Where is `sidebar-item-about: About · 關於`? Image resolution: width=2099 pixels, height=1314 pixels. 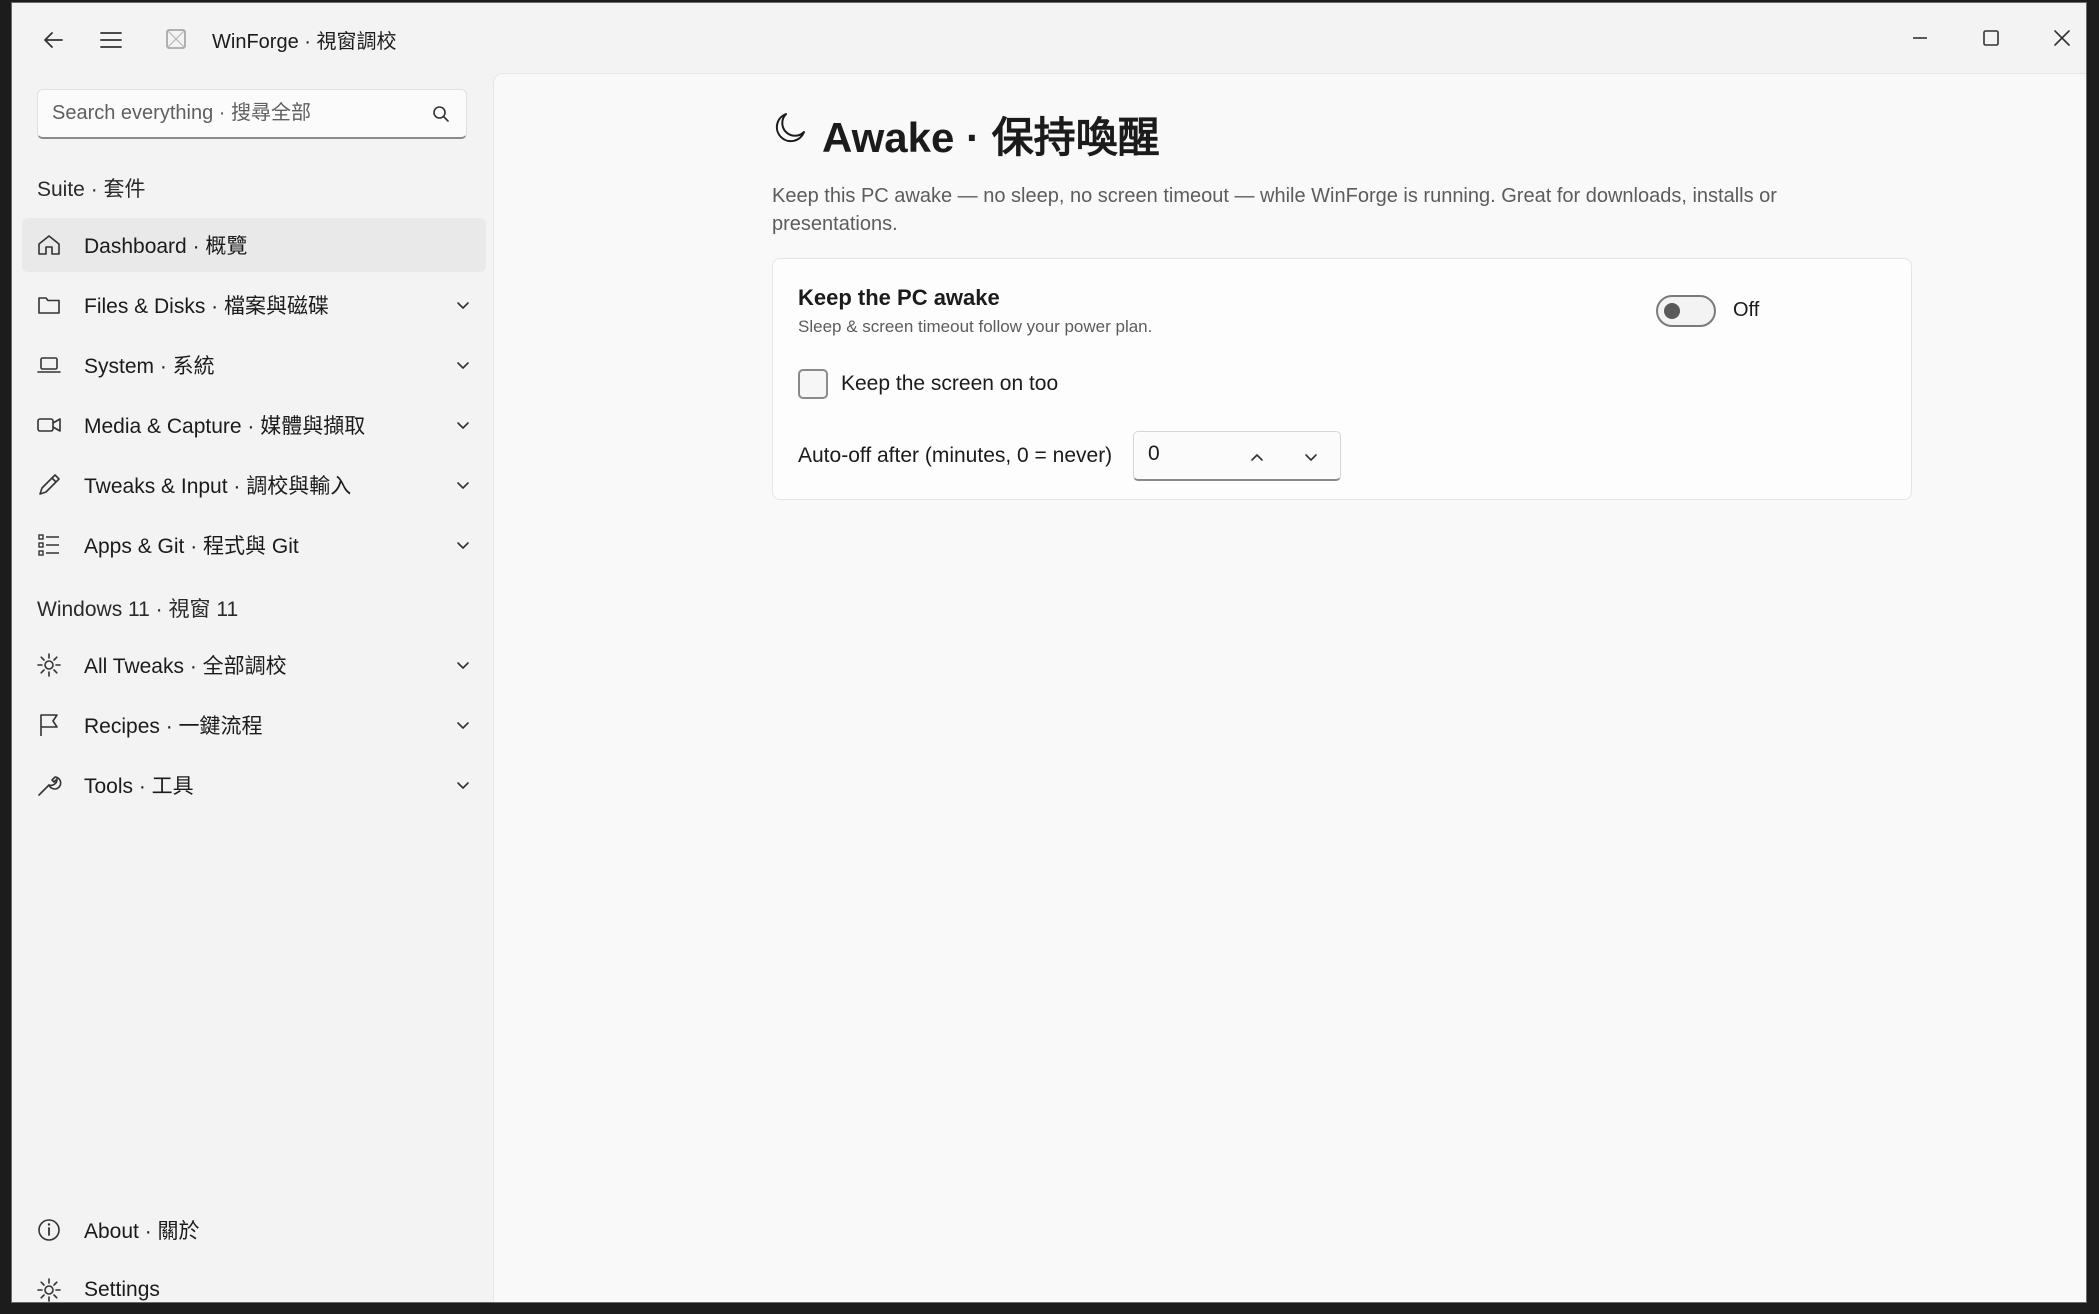
sidebar-item-about: About · 關於 is located at coordinates (254, 1230).